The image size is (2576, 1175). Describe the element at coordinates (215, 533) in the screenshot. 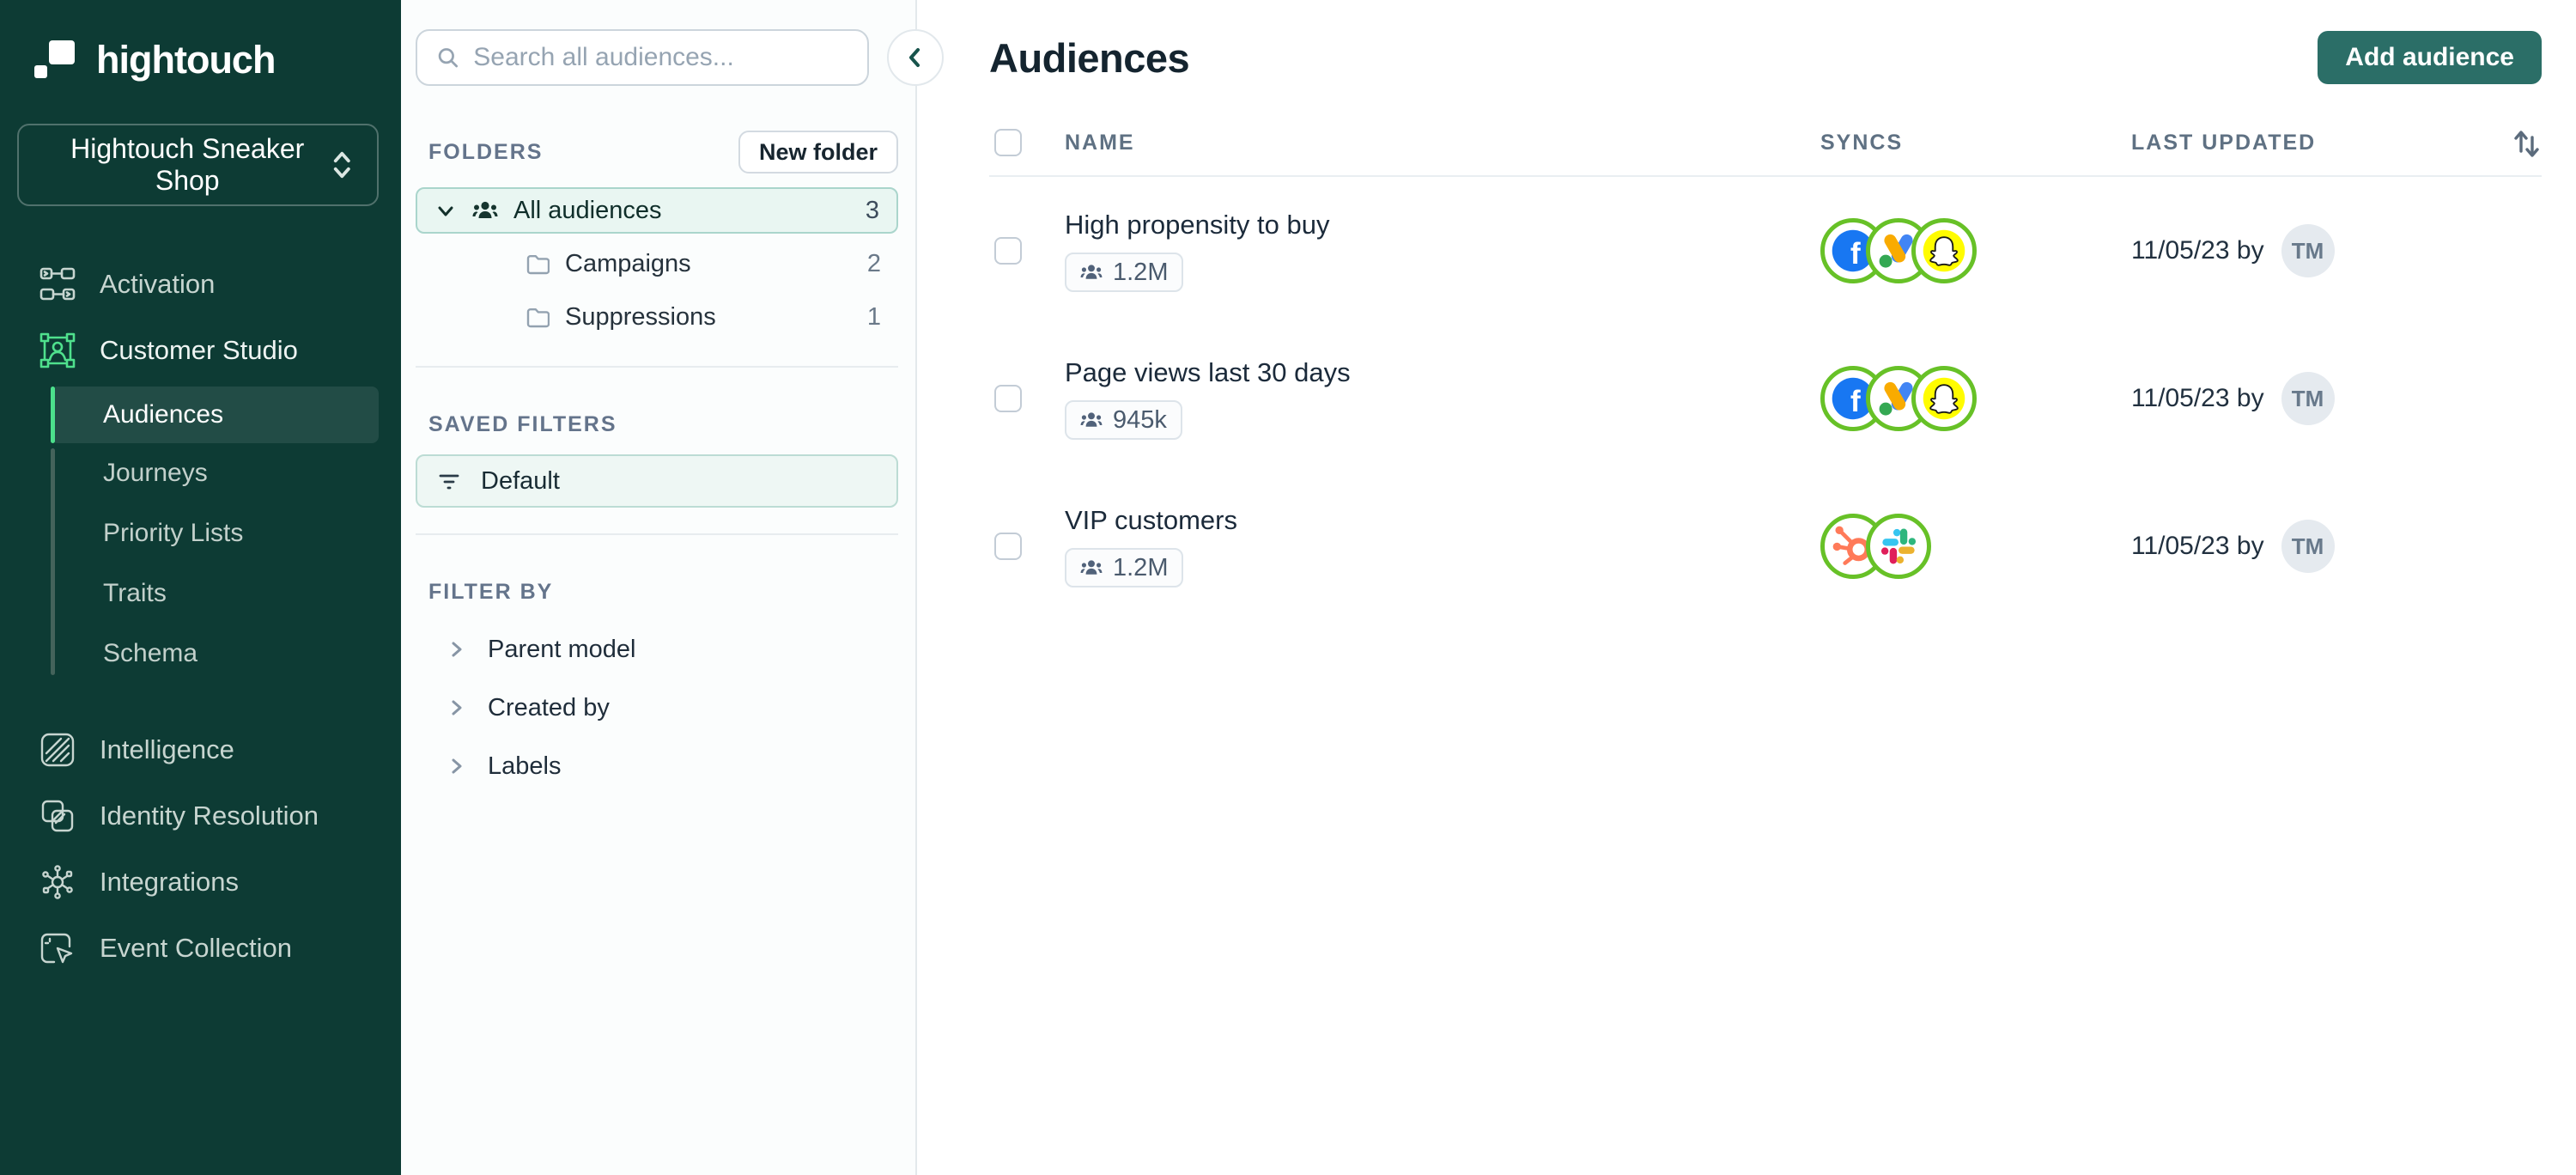

I see `sidebar-item-priority-lists: Priority Lists` at that location.